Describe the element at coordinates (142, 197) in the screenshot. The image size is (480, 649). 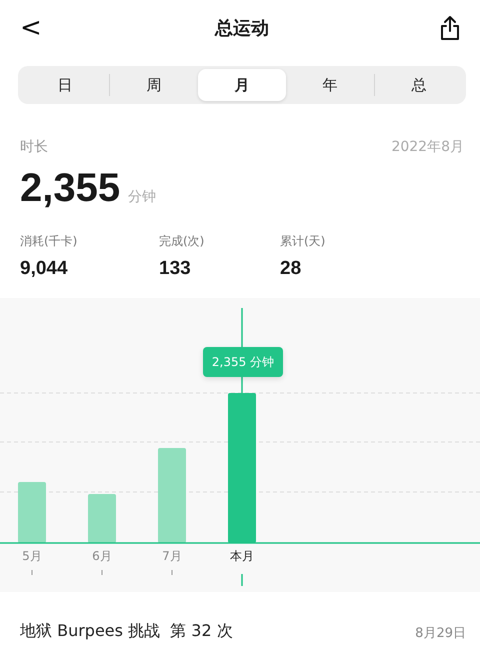
I see `unit-label: 分钟` at that location.